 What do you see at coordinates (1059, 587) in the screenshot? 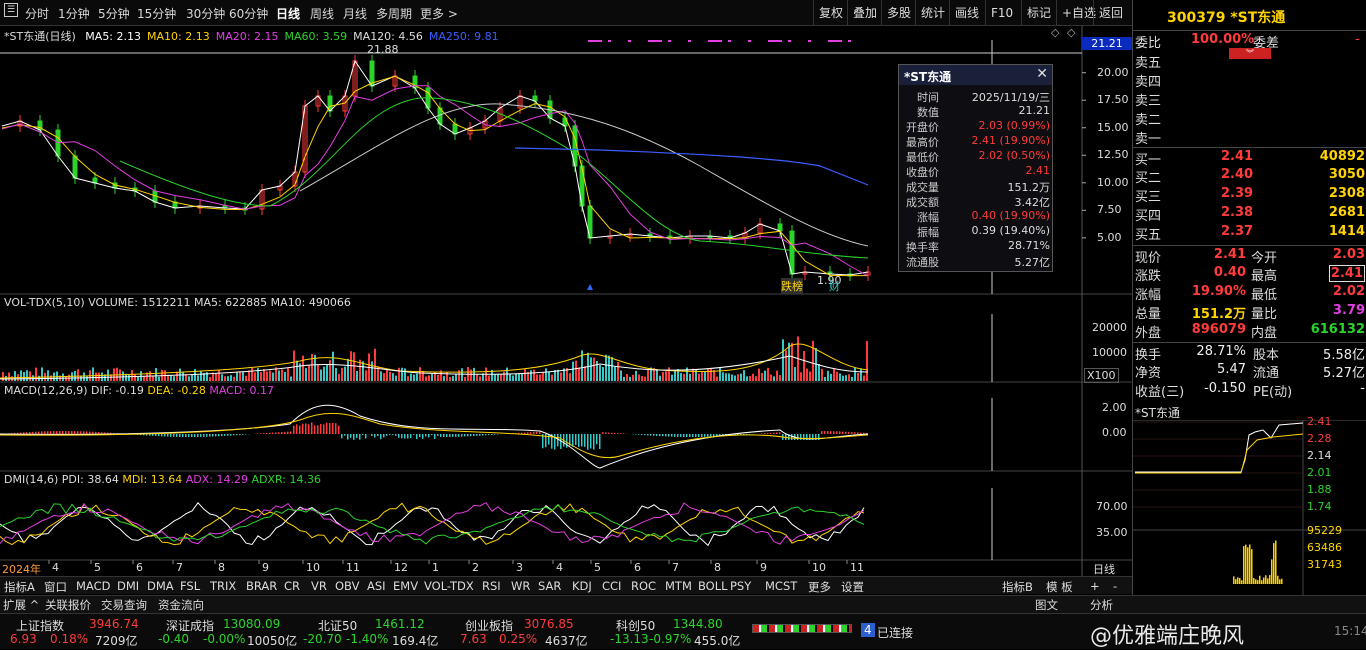
I see `indicator-right-1: 模 板` at bounding box center [1059, 587].